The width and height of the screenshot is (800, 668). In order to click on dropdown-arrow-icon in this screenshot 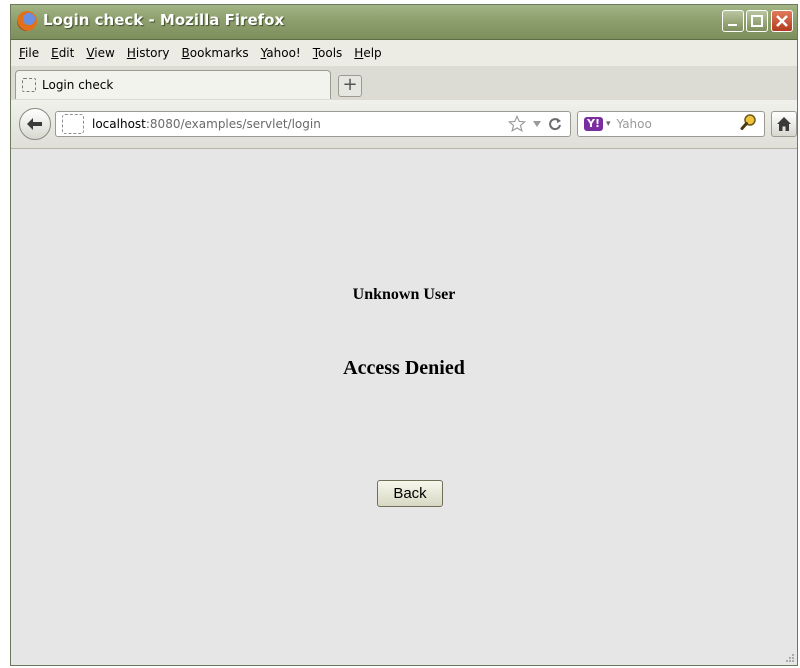, I will do `click(537, 124)`.